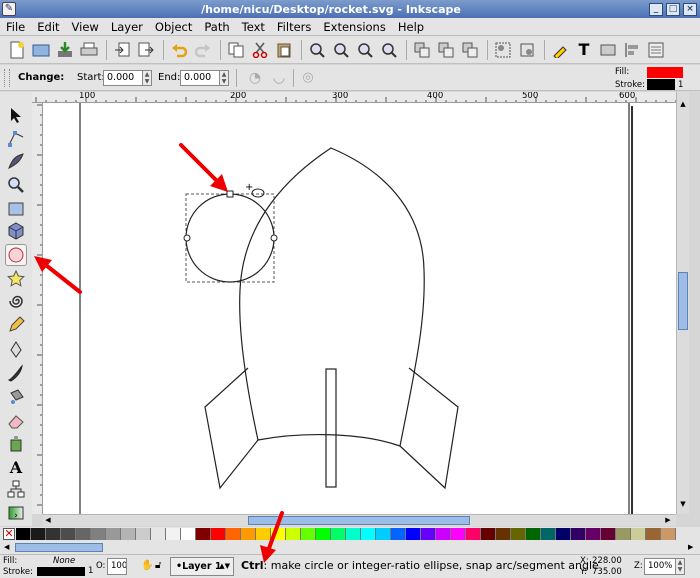 The width and height of the screenshot is (700, 578). Describe the element at coordinates (608, 50) in the screenshot. I see `xml-editor-icon` at that location.